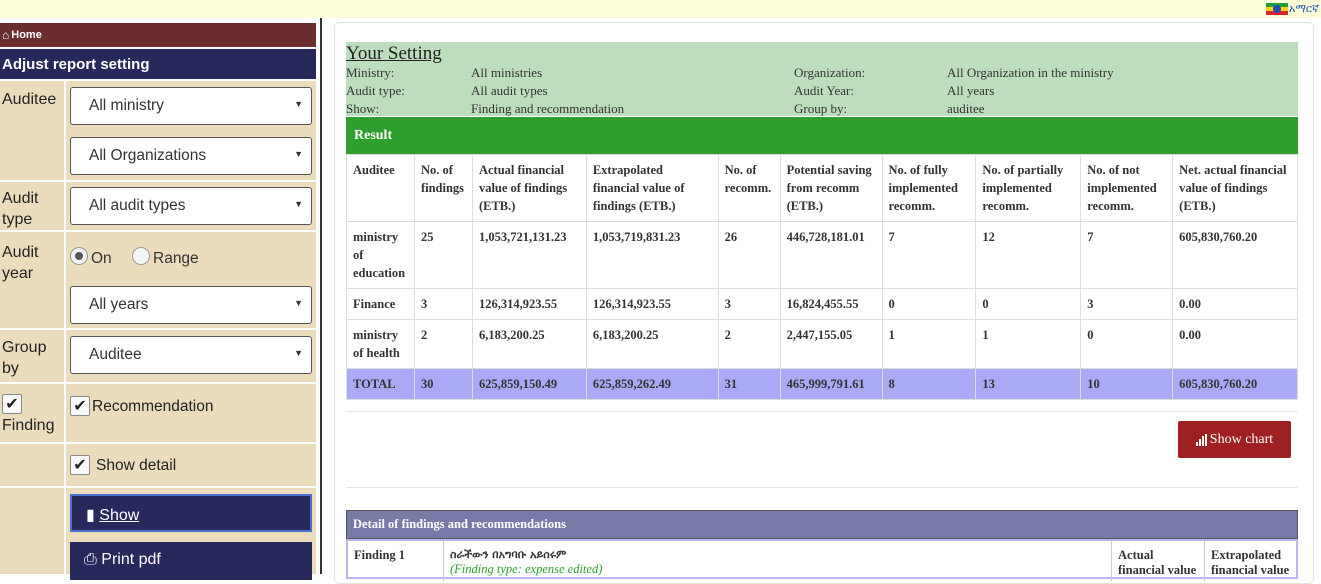 Image resolution: width=1321 pixels, height=584 pixels. What do you see at coordinates (929, 384) in the screenshot?
I see `table-cell: 8` at bounding box center [929, 384].